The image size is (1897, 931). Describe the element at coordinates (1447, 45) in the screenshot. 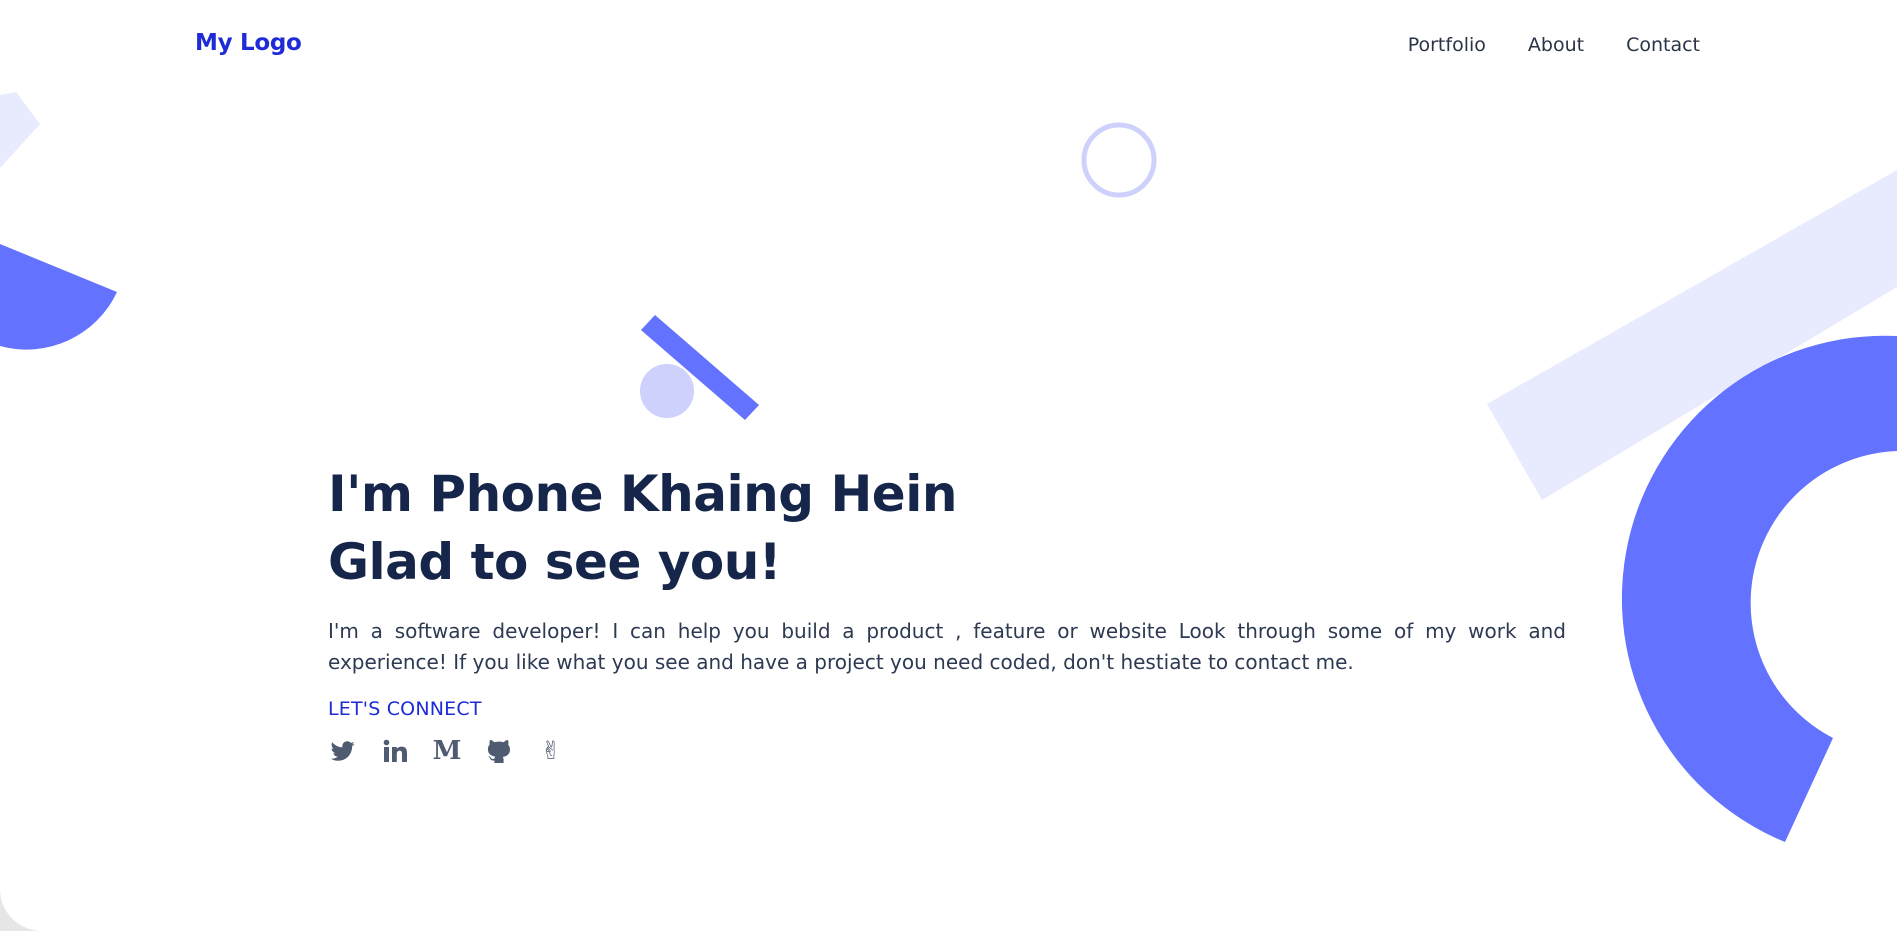

I see `nav-link-portfolio: Portfolio` at that location.